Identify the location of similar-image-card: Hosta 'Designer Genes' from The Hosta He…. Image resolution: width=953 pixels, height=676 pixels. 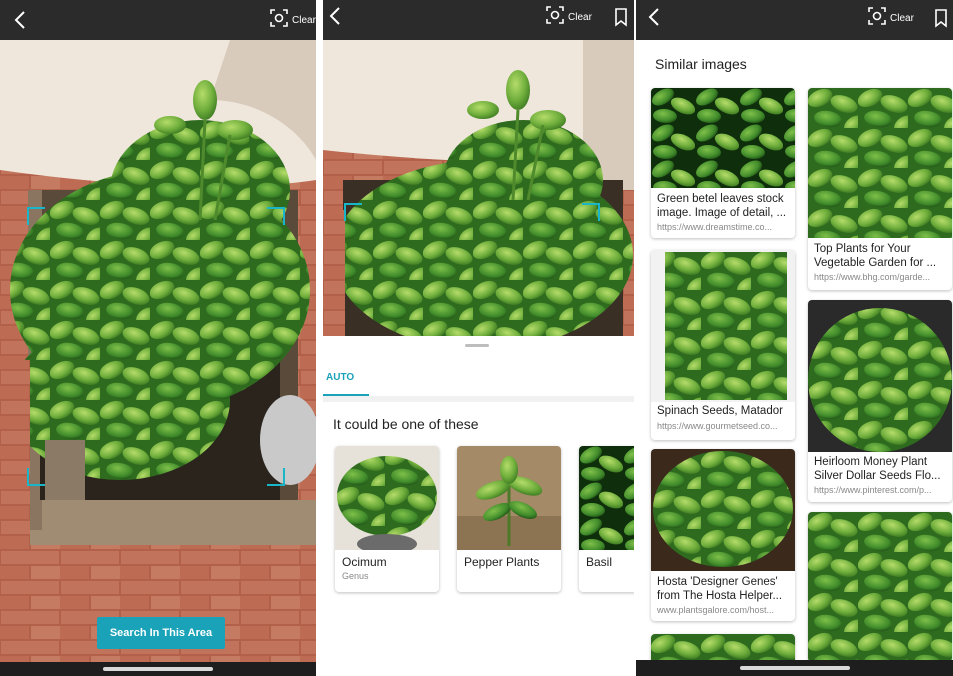
(723, 535).